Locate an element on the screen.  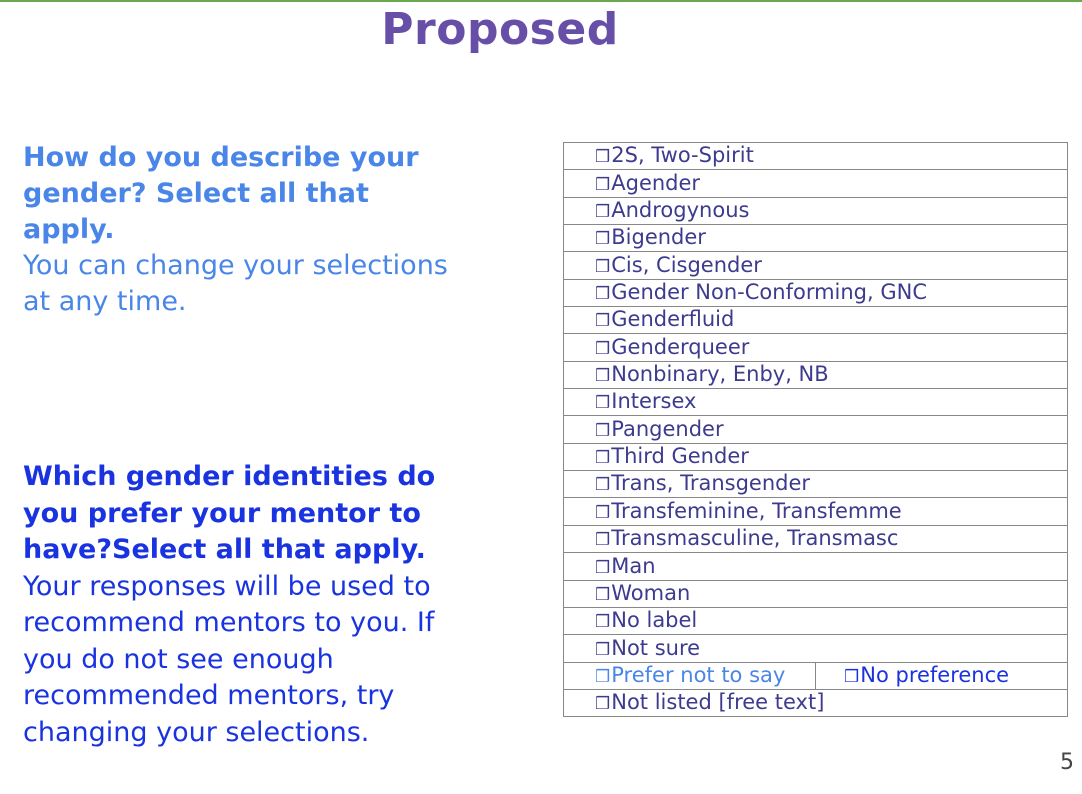
option-row: ❒Not listed [free text] is located at coordinates (815, 703).